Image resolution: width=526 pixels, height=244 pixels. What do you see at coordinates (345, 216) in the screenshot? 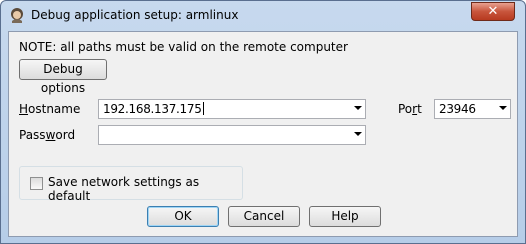
I see `help-button: Help` at bounding box center [345, 216].